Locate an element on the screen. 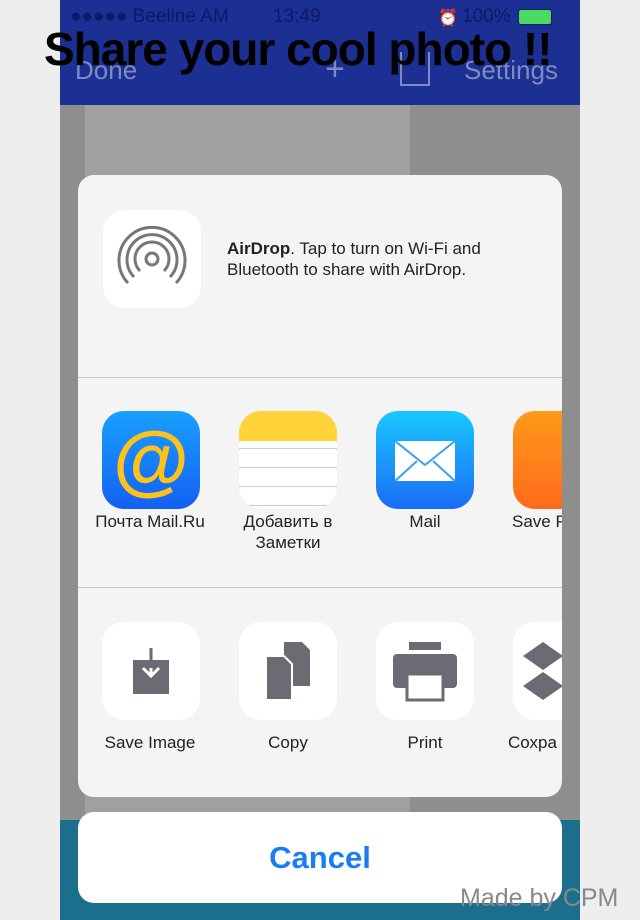 Image resolution: width=640 pixels, height=920 pixels. dropbox-icon is located at coordinates (537, 671).